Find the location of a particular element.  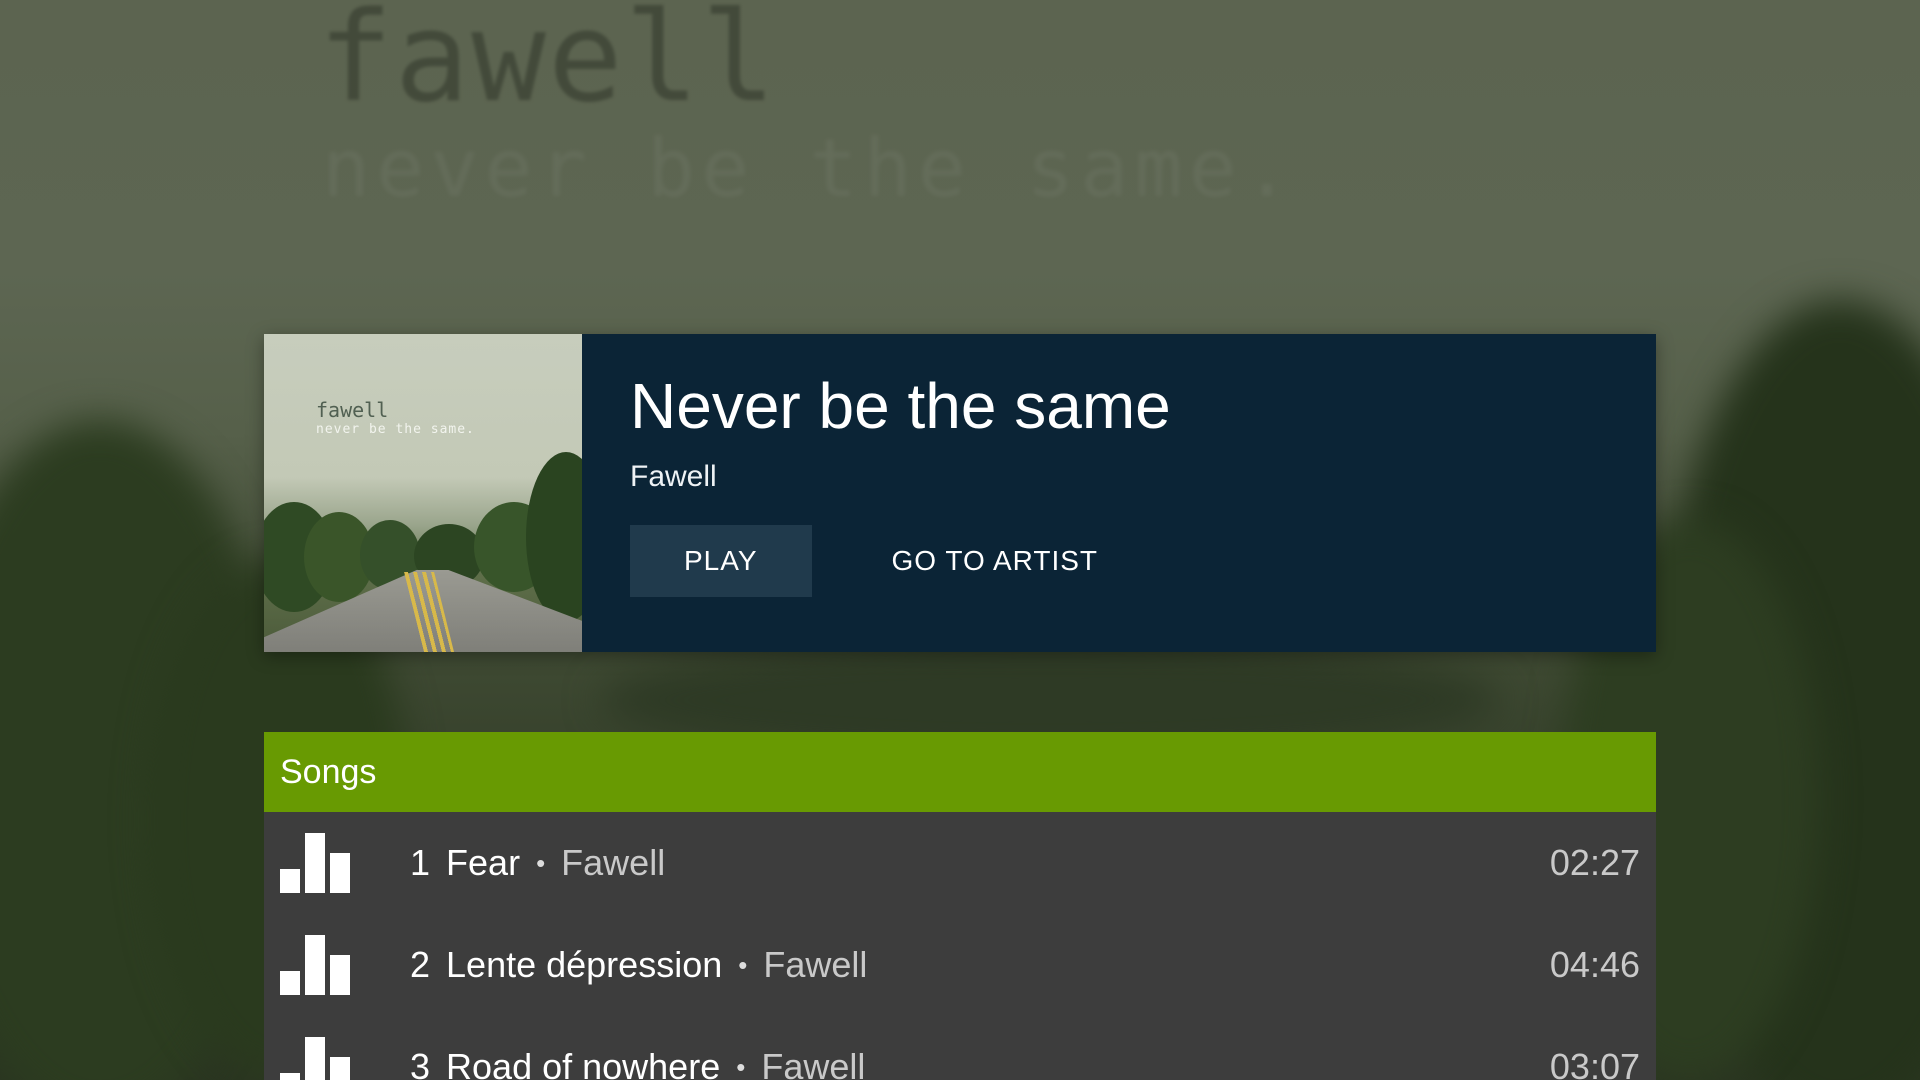

play-button: PLAY is located at coordinates (721, 560).